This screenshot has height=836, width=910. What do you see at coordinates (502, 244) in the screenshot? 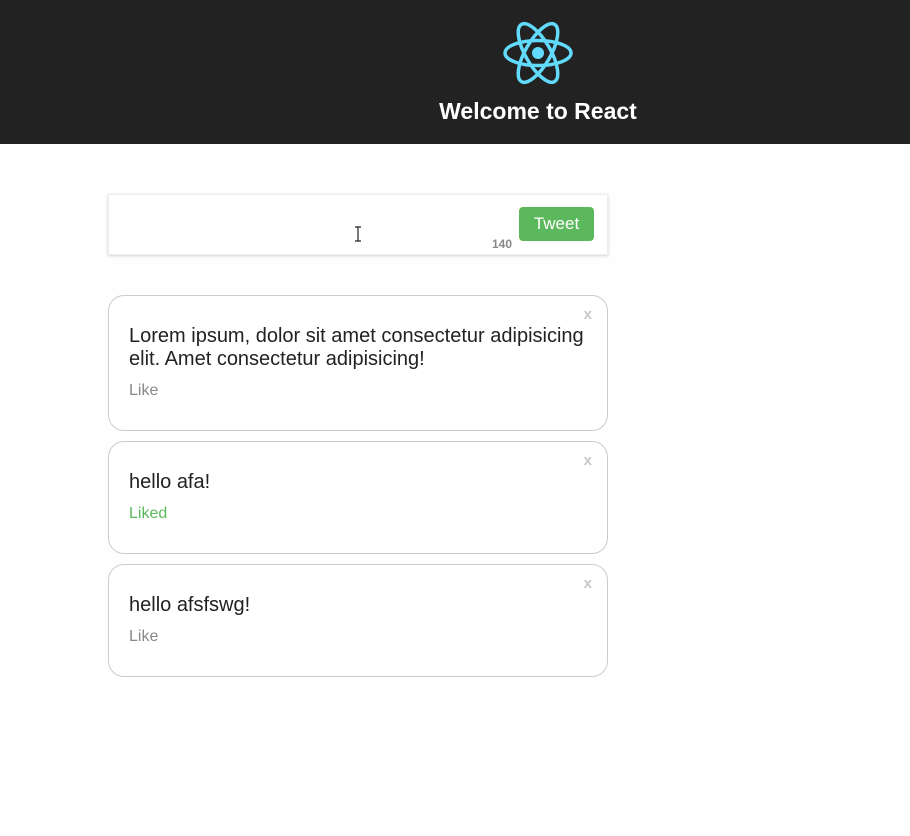
I see `char-count: 140` at bounding box center [502, 244].